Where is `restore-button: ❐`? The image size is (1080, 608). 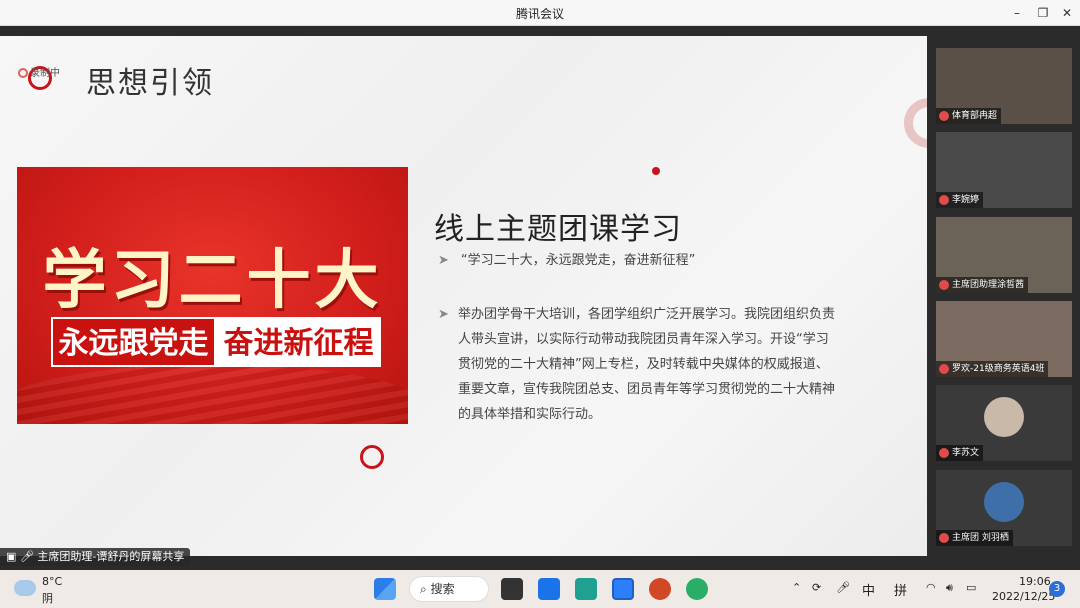
restore-button: ❐ is located at coordinates (1043, 13).